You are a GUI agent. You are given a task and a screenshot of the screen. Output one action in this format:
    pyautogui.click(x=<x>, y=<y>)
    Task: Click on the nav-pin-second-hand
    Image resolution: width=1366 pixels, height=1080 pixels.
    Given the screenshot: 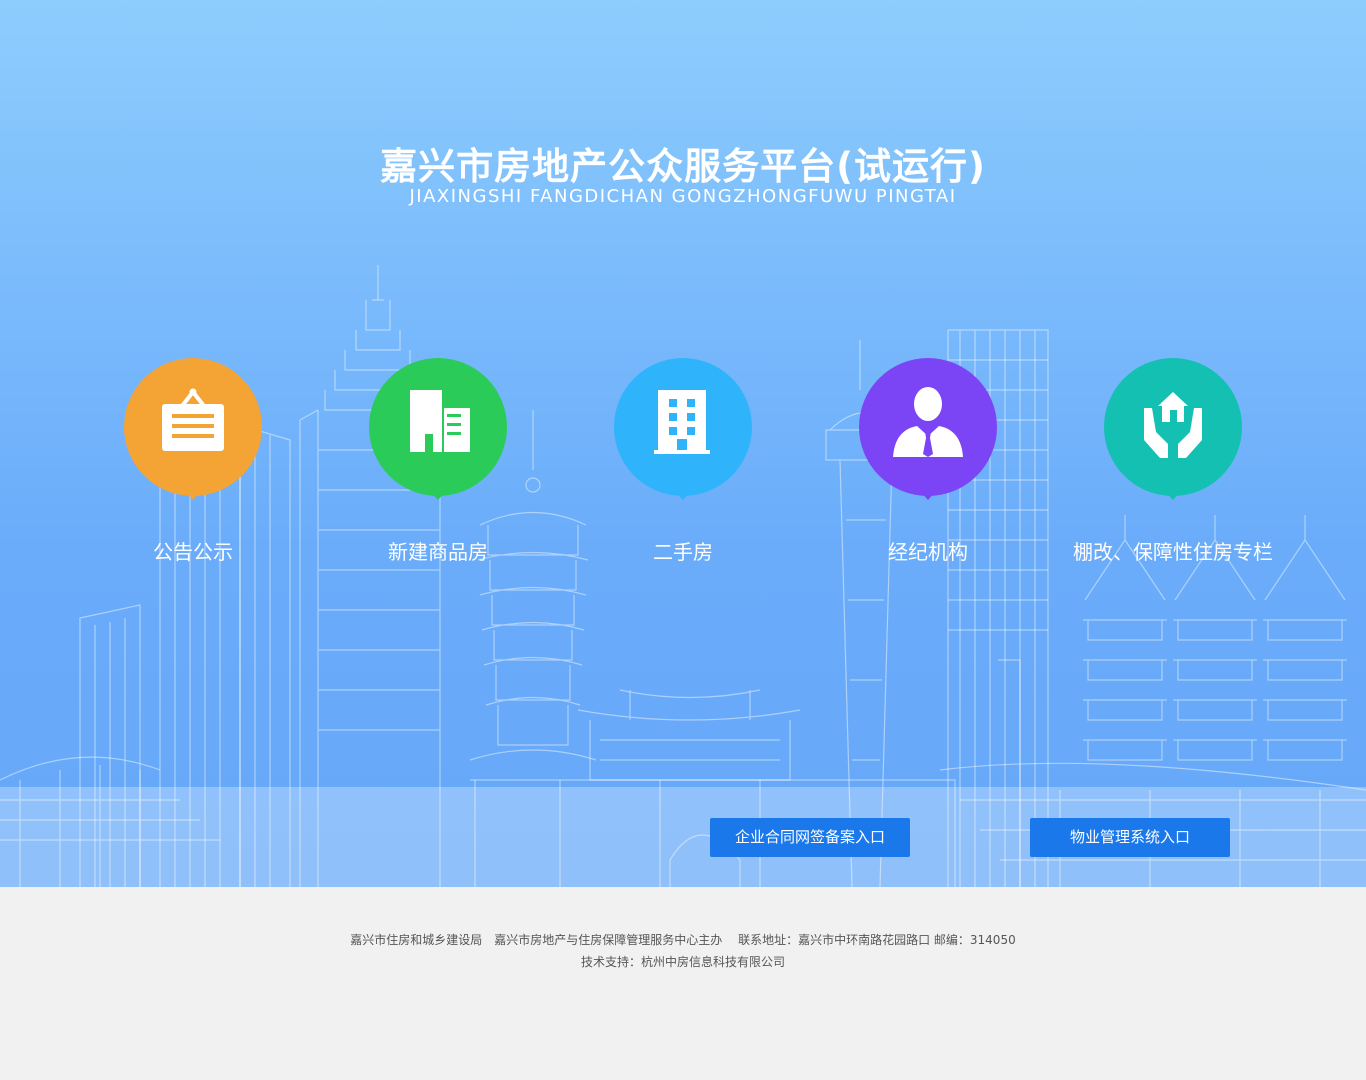 What is the action you would take?
    pyautogui.click(x=683, y=429)
    